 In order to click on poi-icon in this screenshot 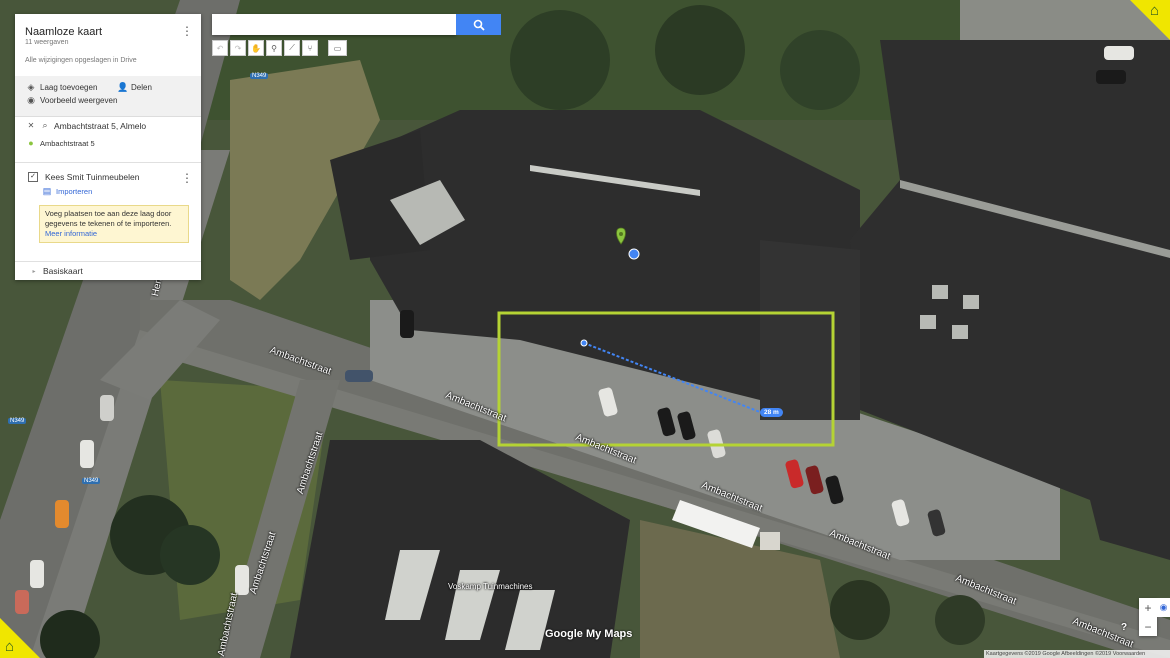, I will do `click(634, 254)`.